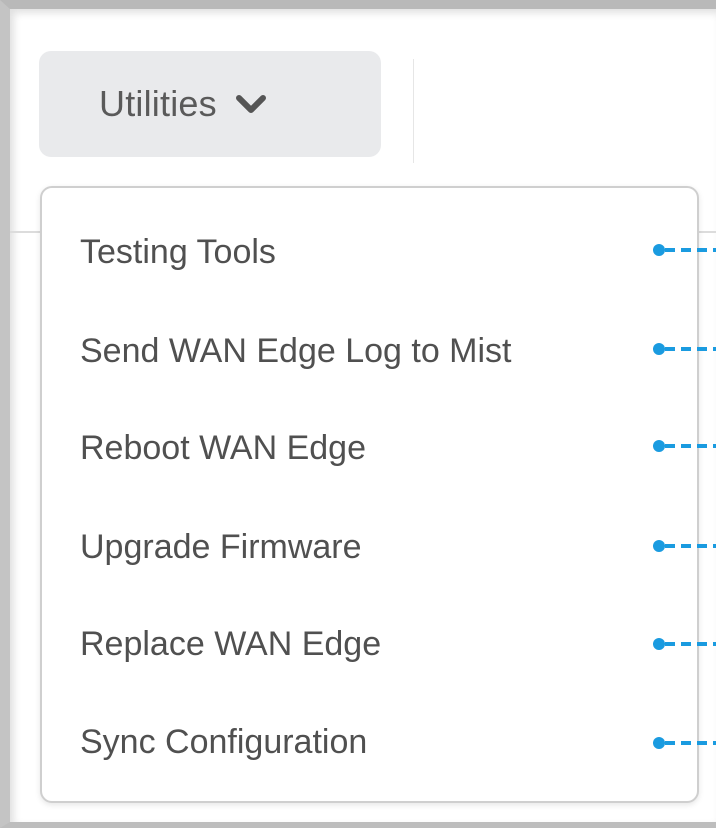  Describe the element at coordinates (251, 105) in the screenshot. I see `chevron-down-icon` at that location.